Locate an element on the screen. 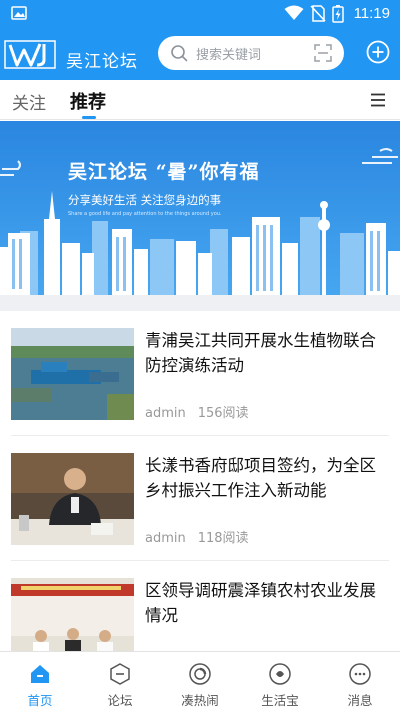 Image resolution: width=400 pixels, height=711 pixels. section-divider is located at coordinates (200, 303).